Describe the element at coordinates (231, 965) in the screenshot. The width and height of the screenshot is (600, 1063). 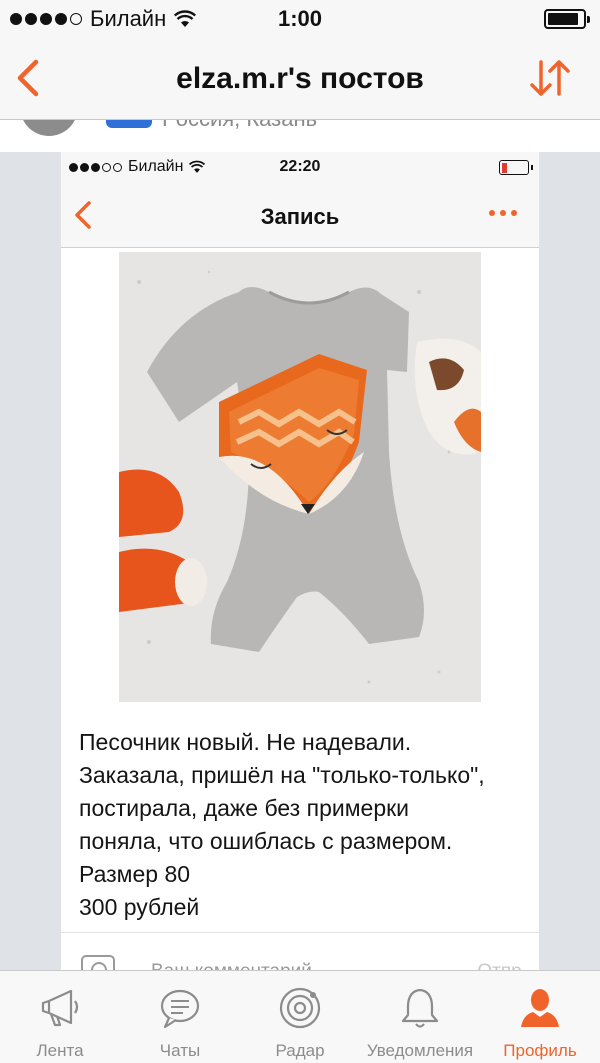
I see `comment-placeholder: Ваш комментарий` at that location.